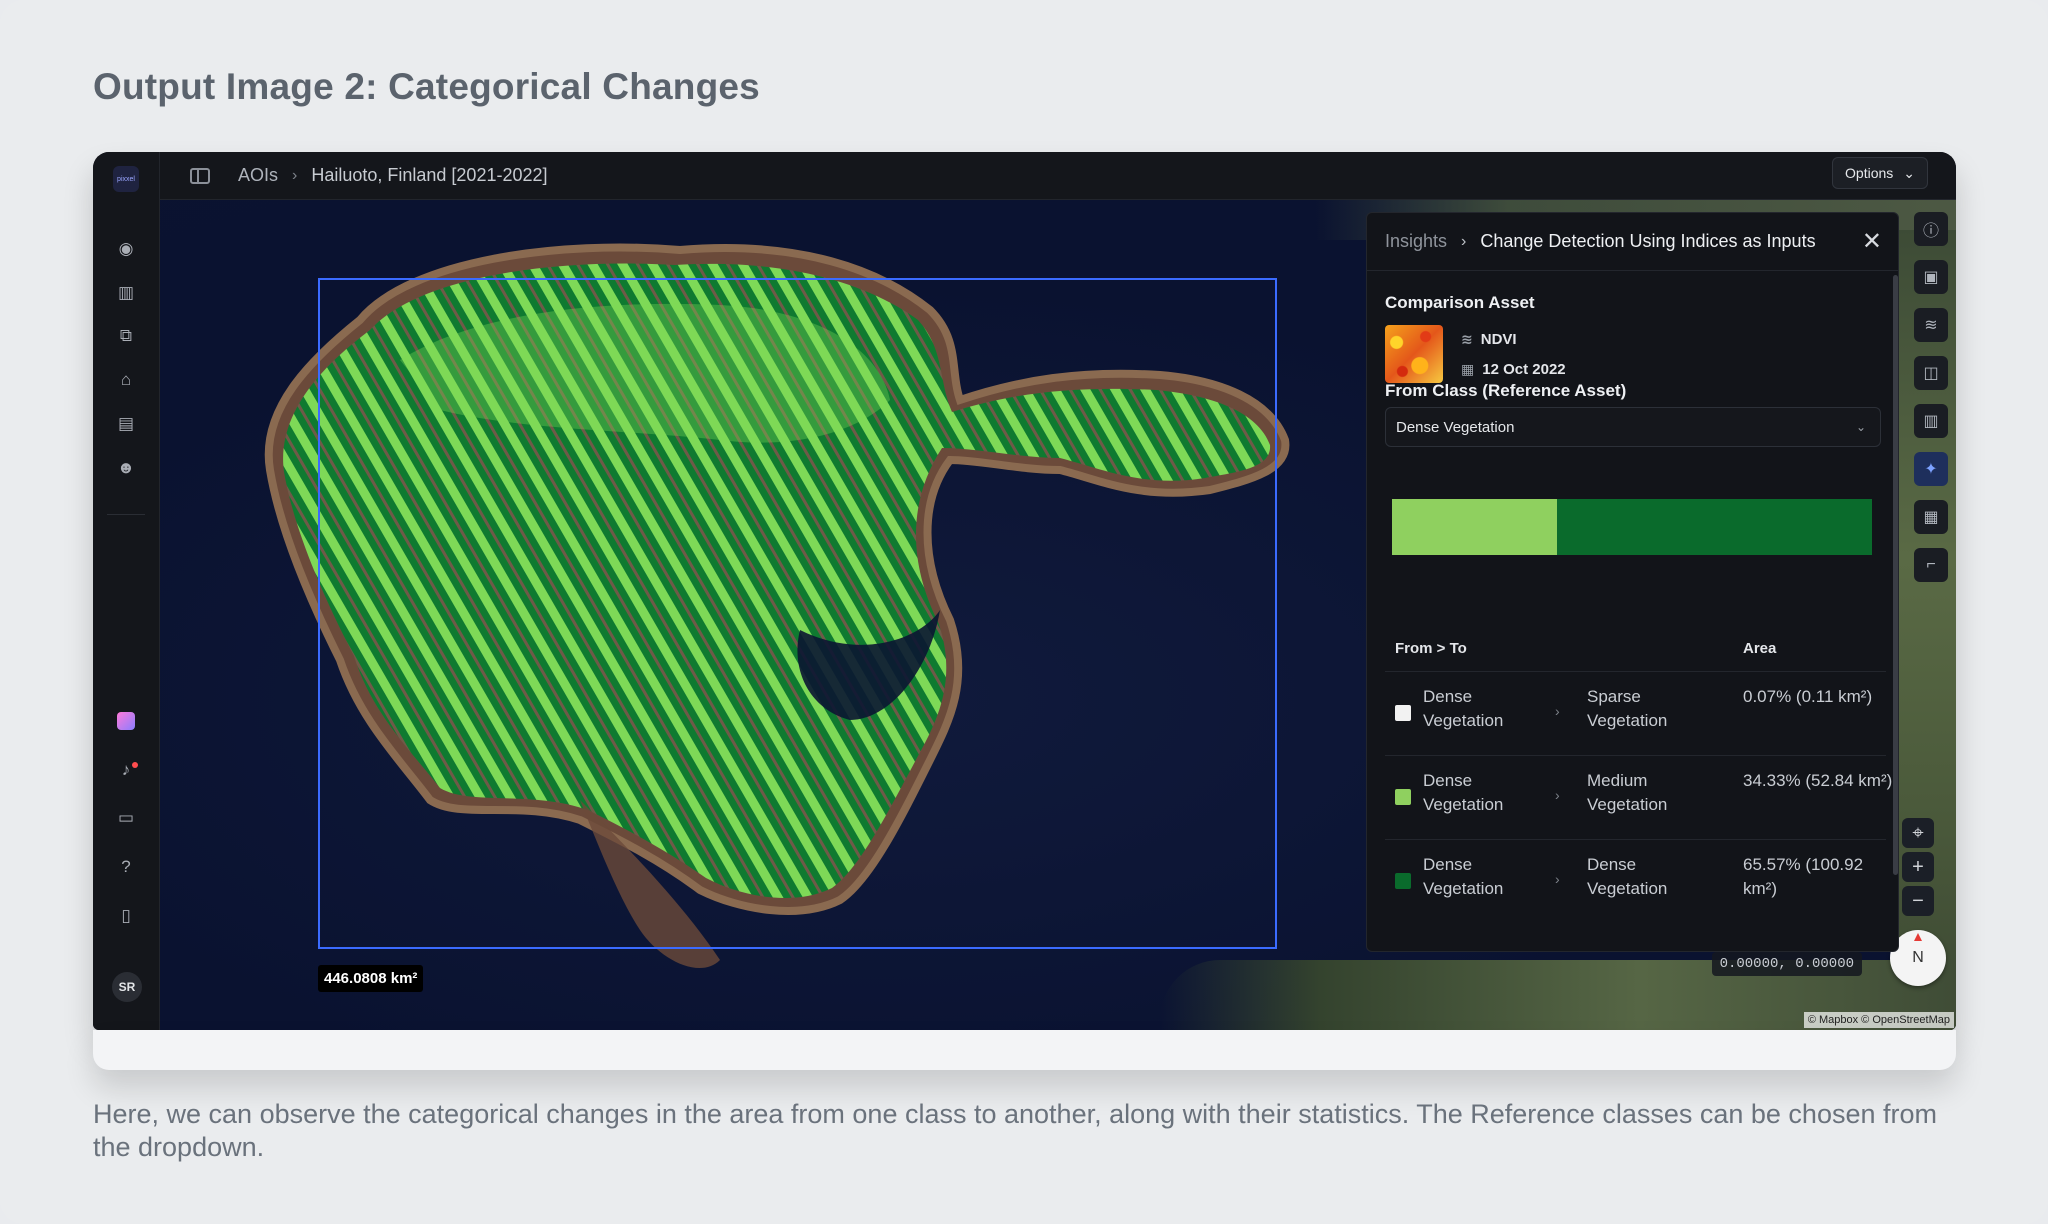 The width and height of the screenshot is (2048, 1224). Describe the element at coordinates (1414, 354) in the screenshot. I see `asset-thumbnail` at that location.